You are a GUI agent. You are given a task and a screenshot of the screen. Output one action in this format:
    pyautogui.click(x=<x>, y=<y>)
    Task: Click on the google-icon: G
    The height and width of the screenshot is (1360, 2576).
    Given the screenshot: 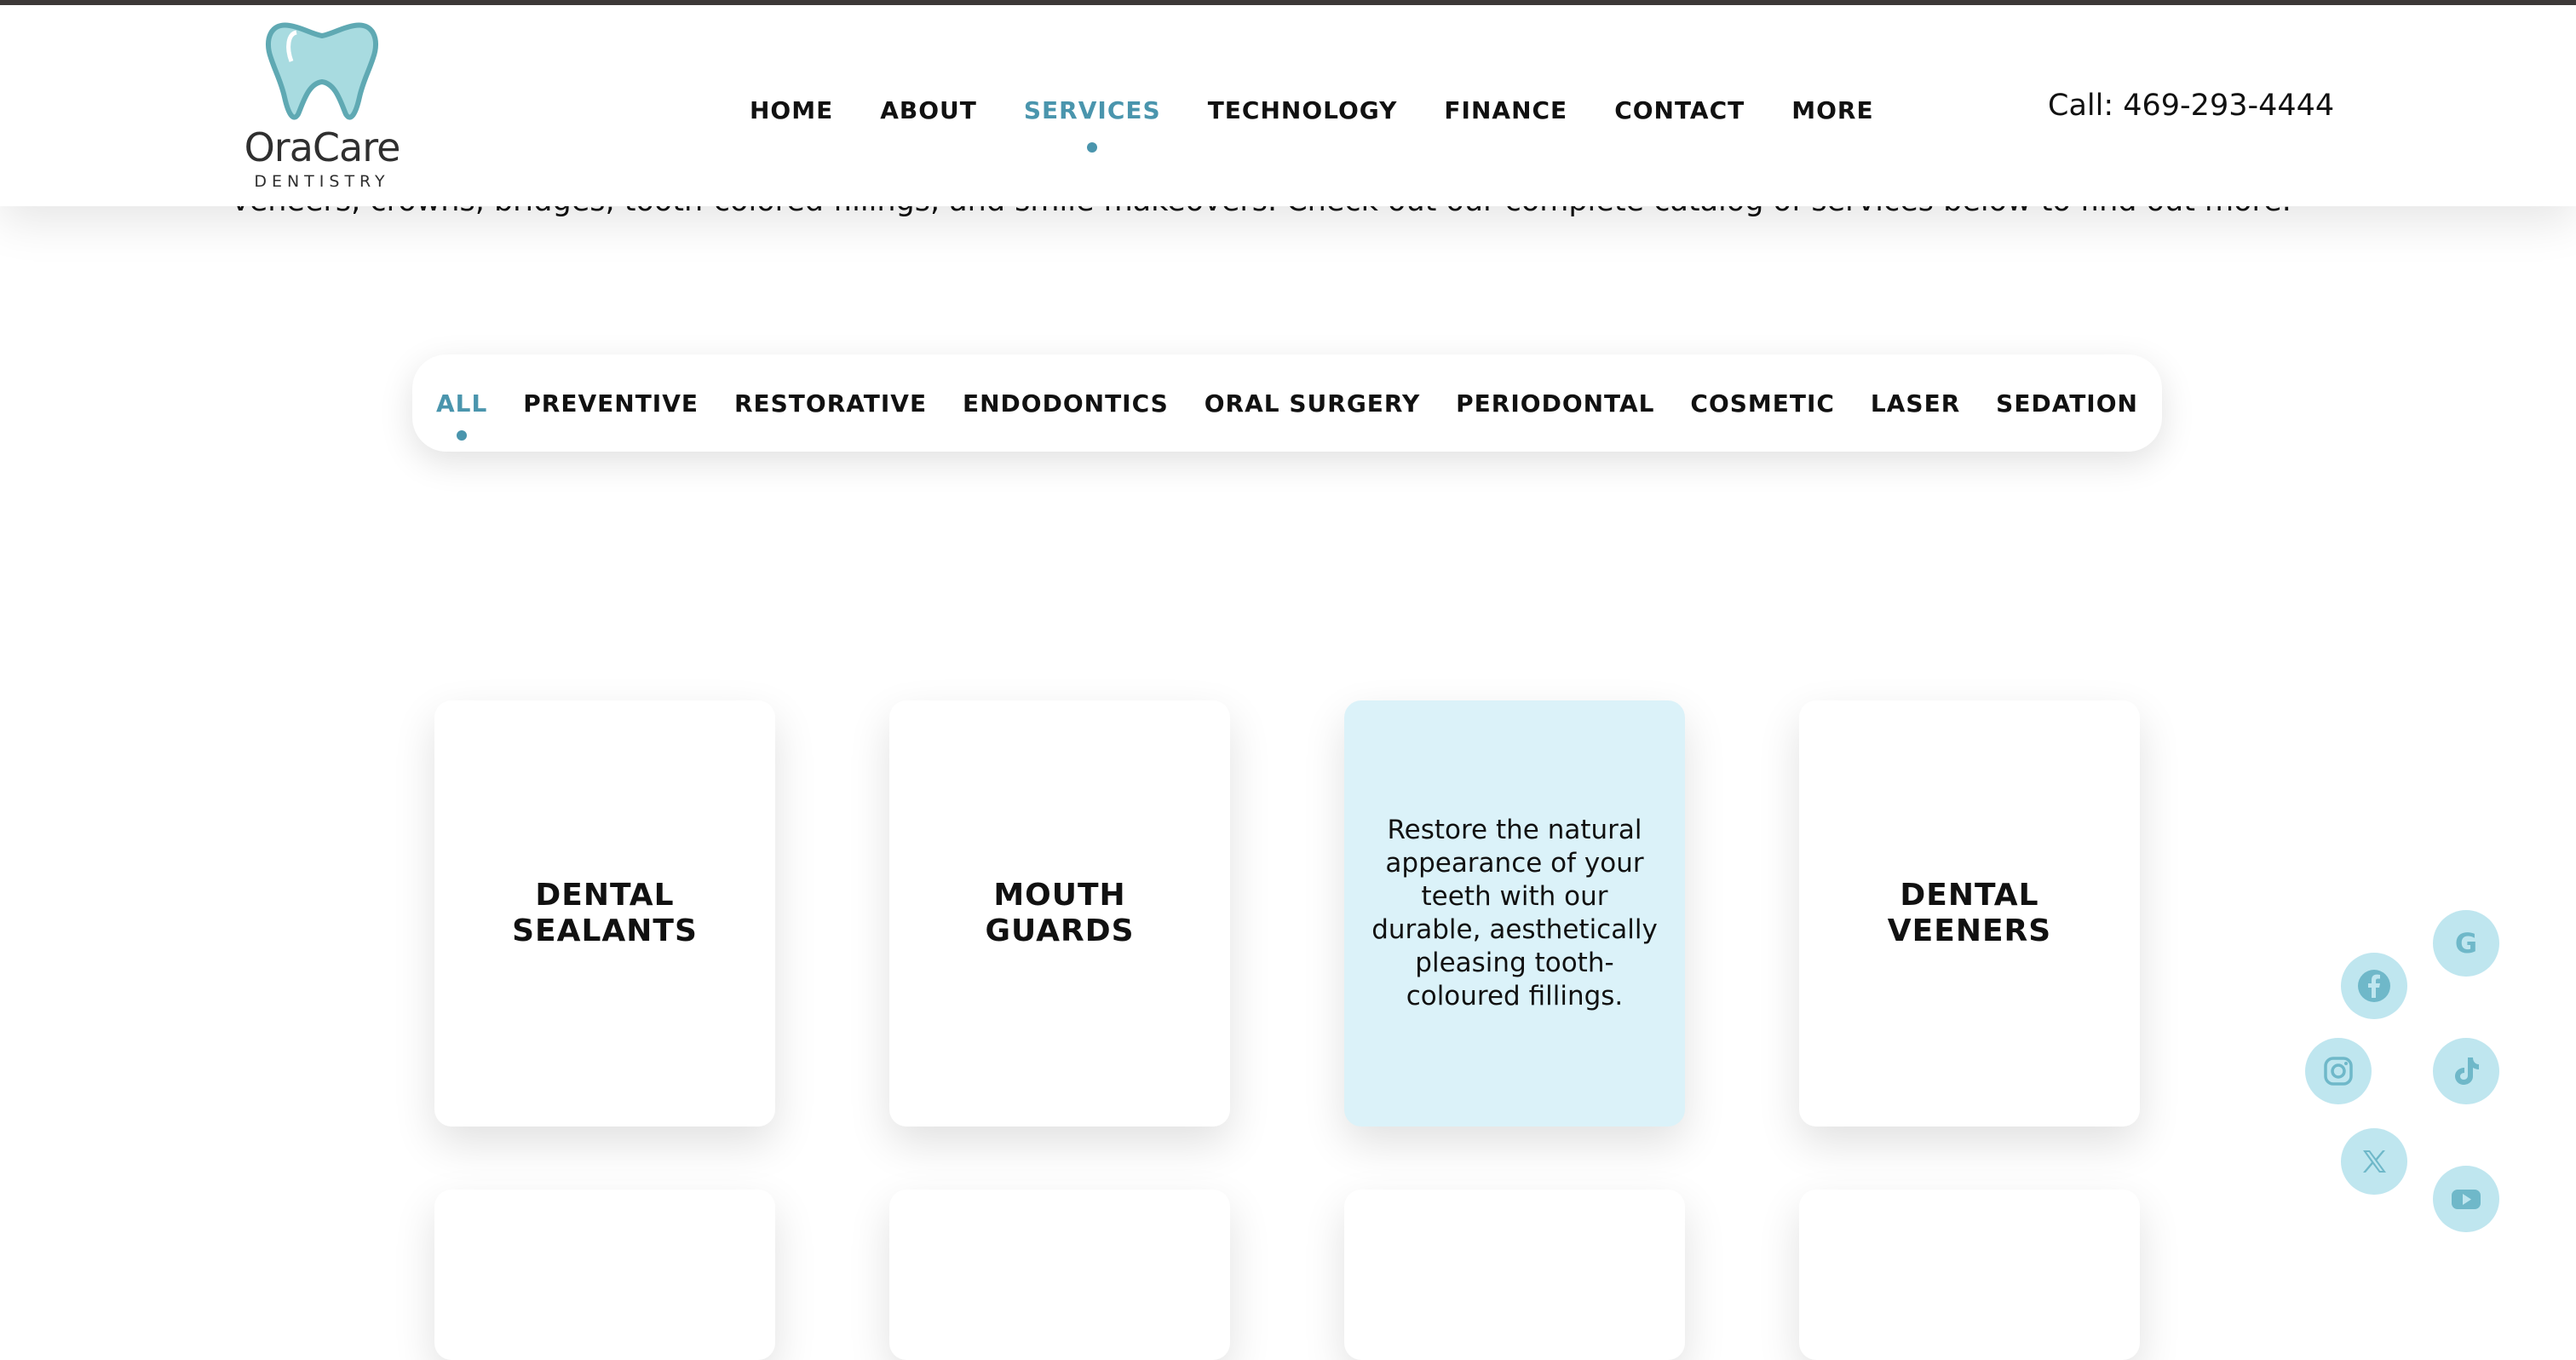 What is the action you would take?
    pyautogui.click(x=2466, y=944)
    